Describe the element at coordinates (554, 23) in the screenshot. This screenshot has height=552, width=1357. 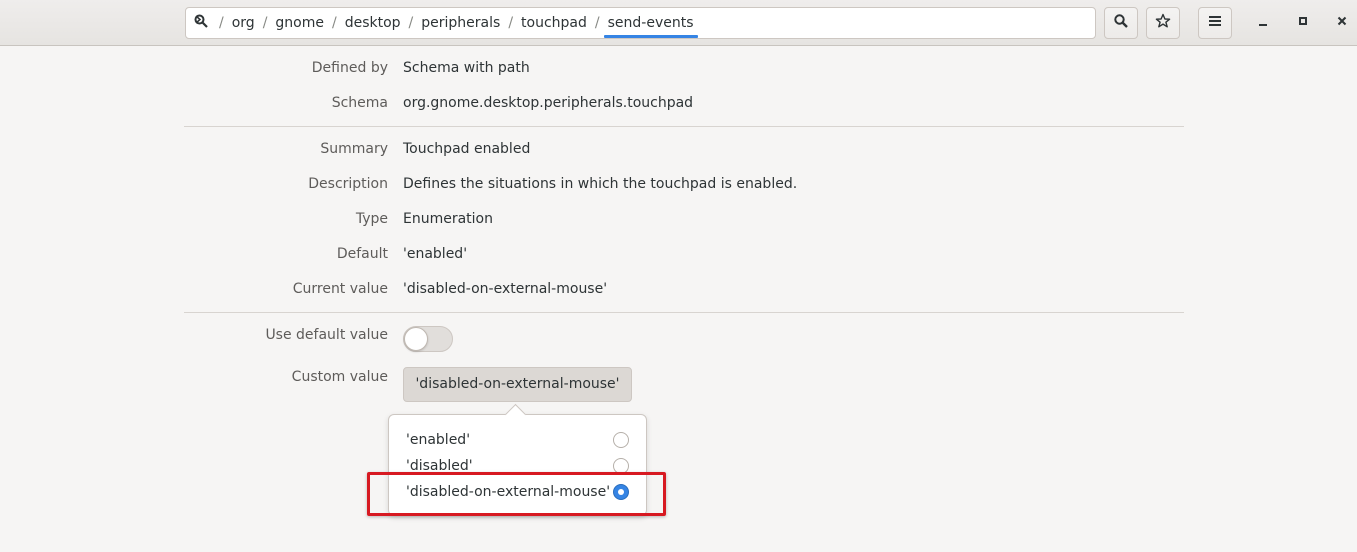
I see `crumb-touchpad: touchpad` at that location.